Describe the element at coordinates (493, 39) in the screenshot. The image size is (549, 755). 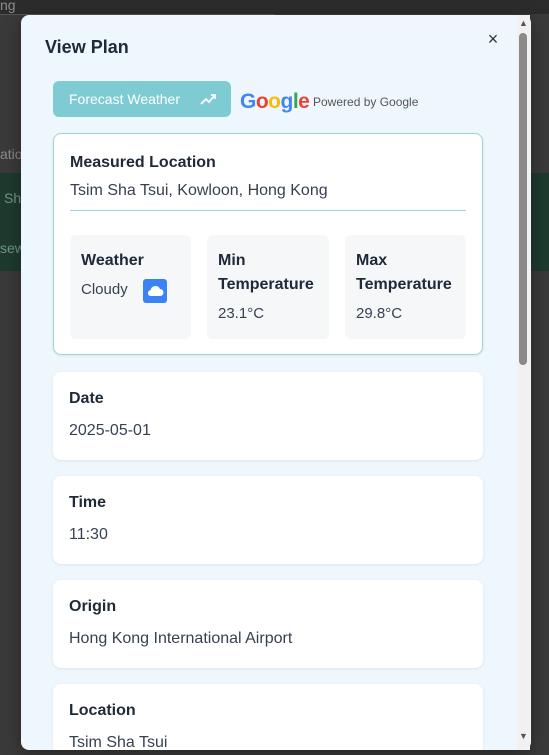
I see `close-button: ×` at that location.